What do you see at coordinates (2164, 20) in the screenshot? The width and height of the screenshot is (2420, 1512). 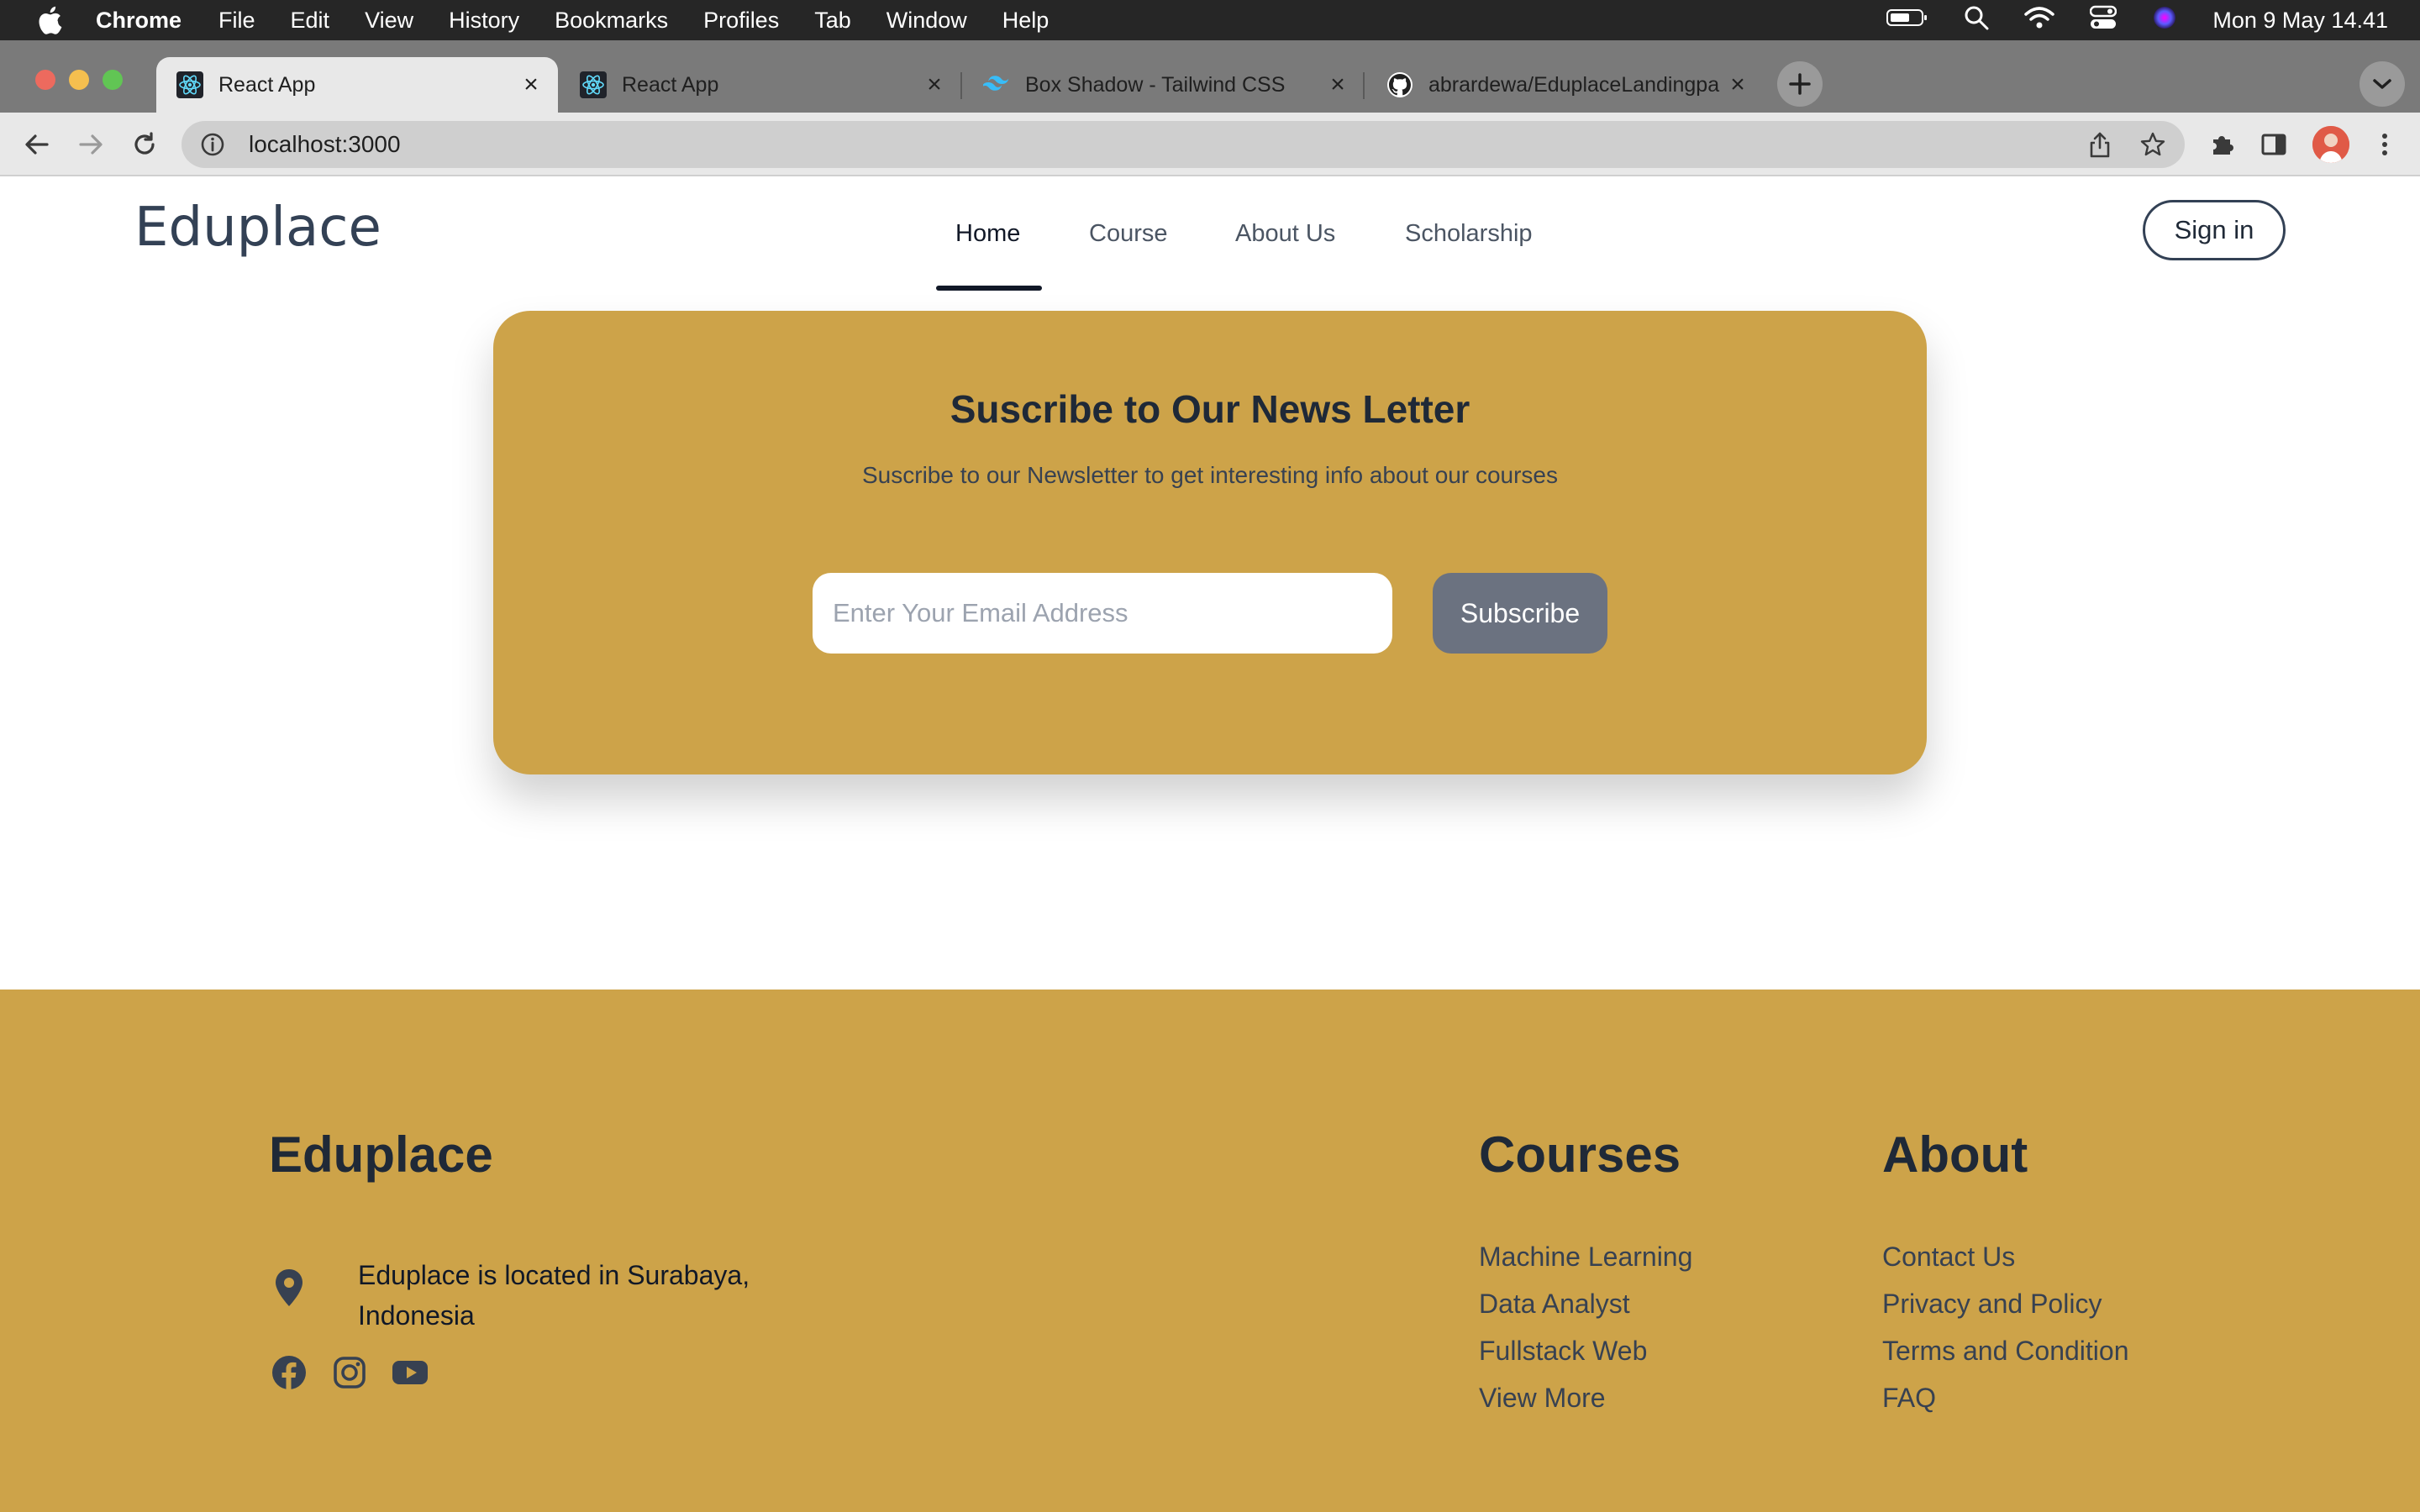 I see `siri-icon` at bounding box center [2164, 20].